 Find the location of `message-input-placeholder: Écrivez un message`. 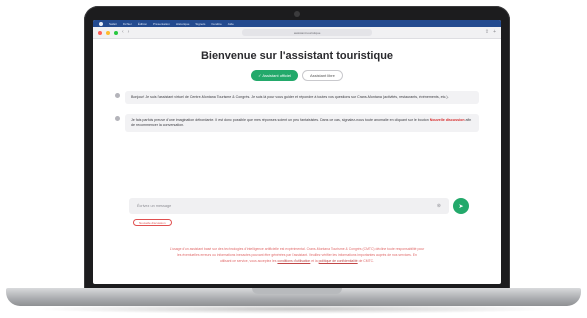

message-input-placeholder: Écrivez un message is located at coordinates (154, 206).